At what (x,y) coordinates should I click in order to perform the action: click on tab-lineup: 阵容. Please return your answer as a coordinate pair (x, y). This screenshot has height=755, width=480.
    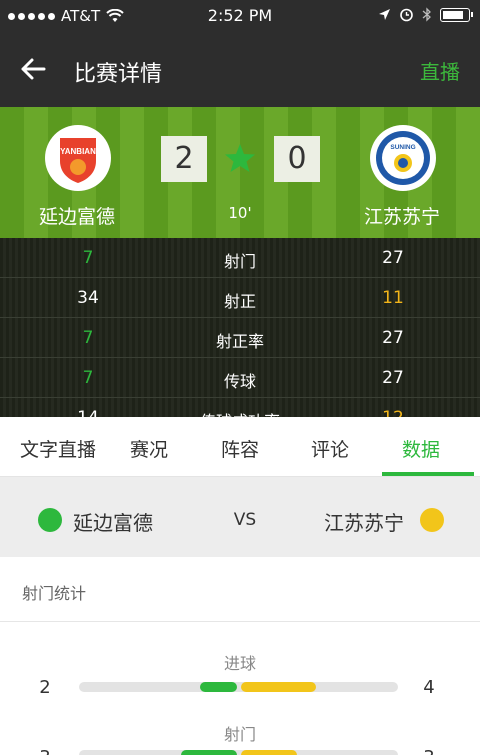
    Looking at the image, I should click on (240, 448).